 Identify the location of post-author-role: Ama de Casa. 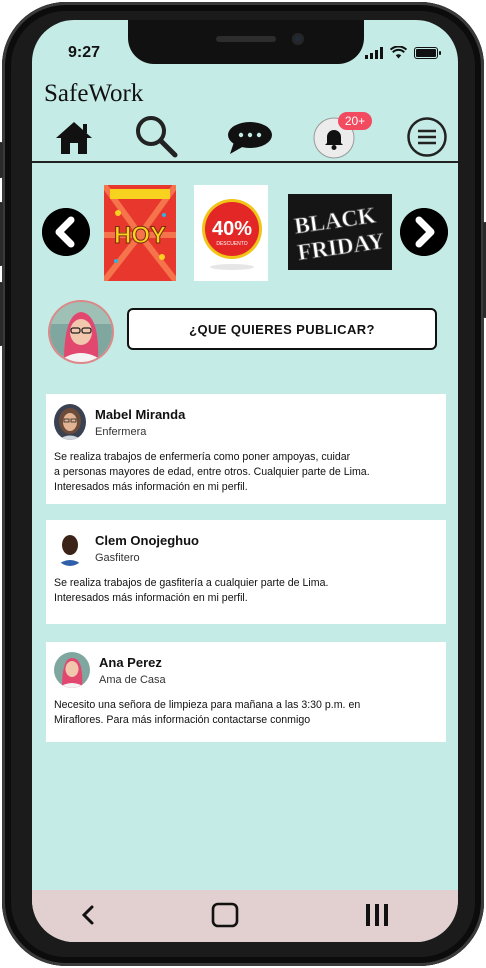
(132, 679).